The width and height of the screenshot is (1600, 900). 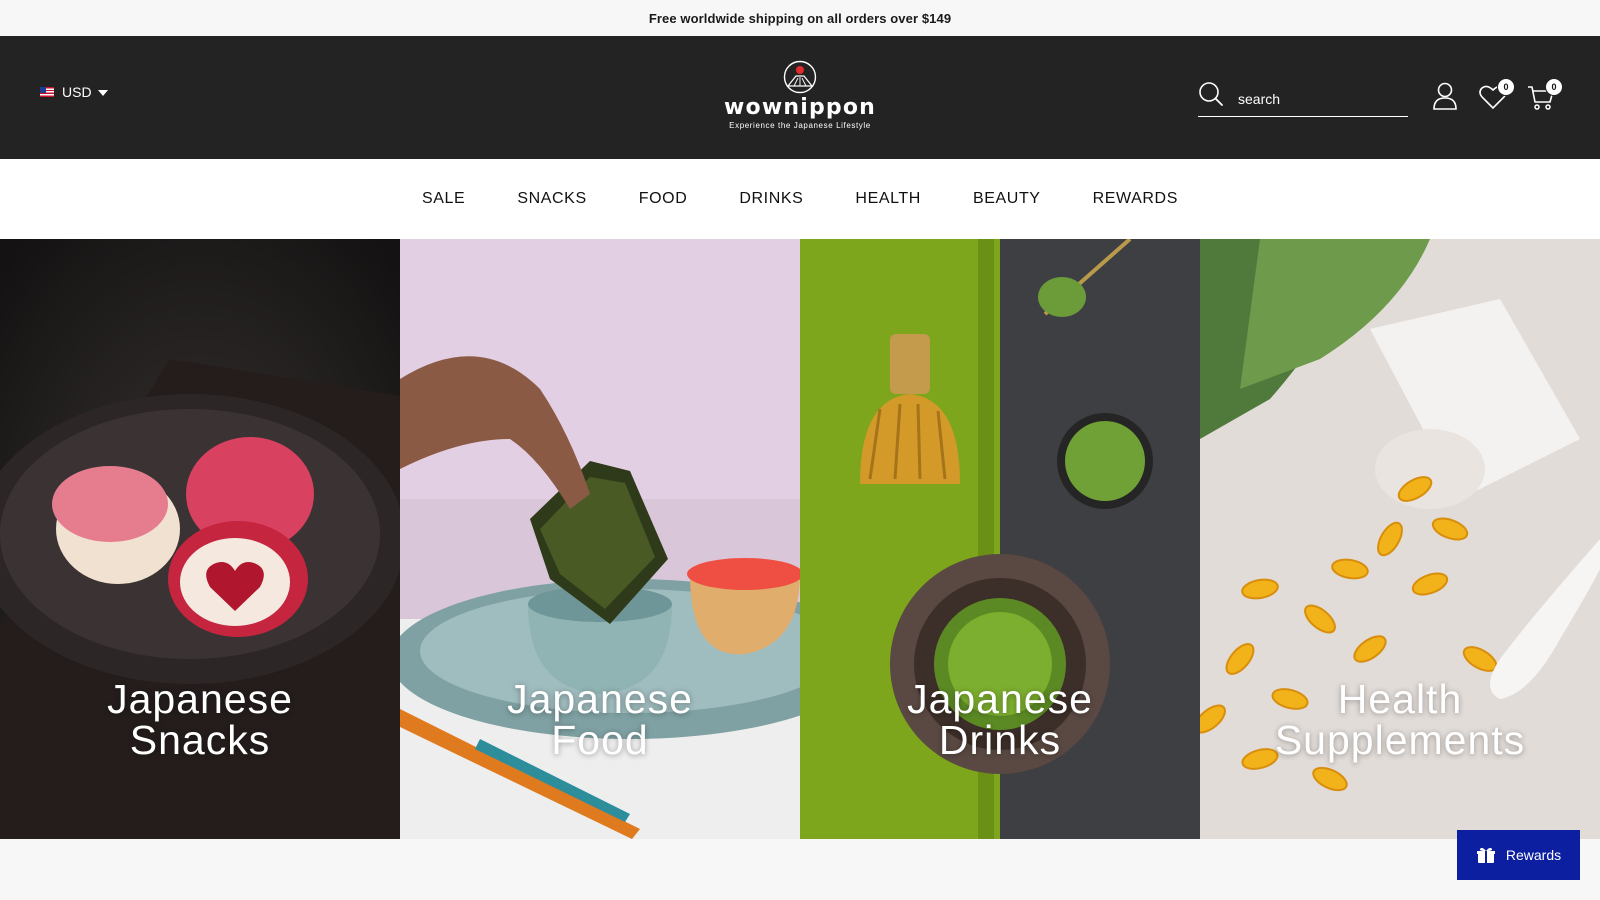 I want to click on rewards-button: Rewards, so click(x=1518, y=855).